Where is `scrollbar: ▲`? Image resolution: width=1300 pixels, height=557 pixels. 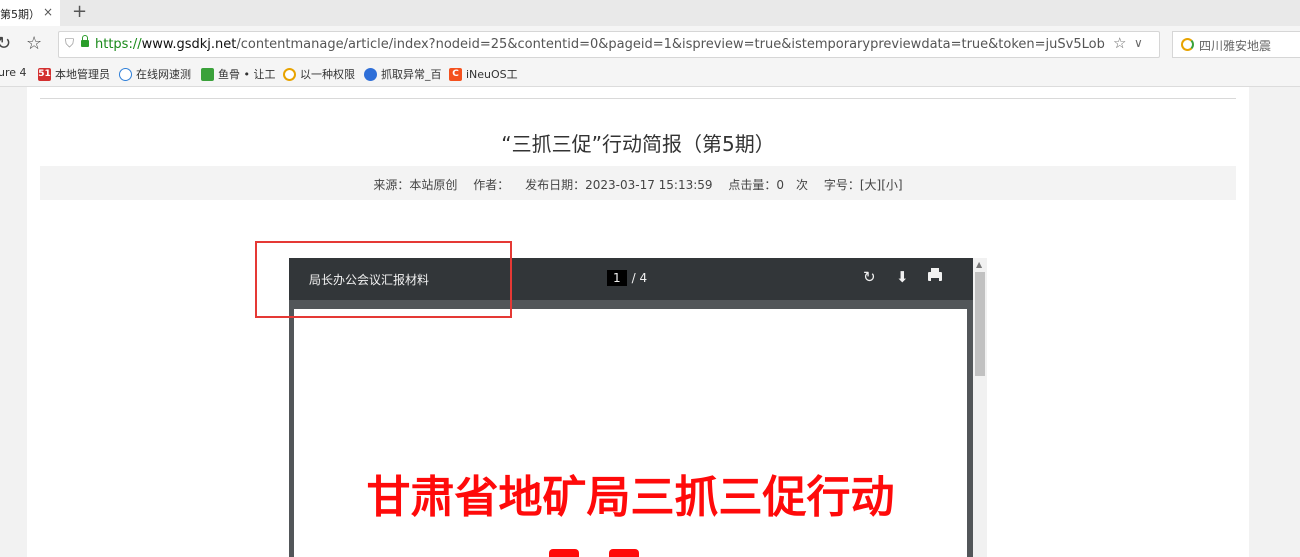
scrollbar: ▲ is located at coordinates (980, 407).